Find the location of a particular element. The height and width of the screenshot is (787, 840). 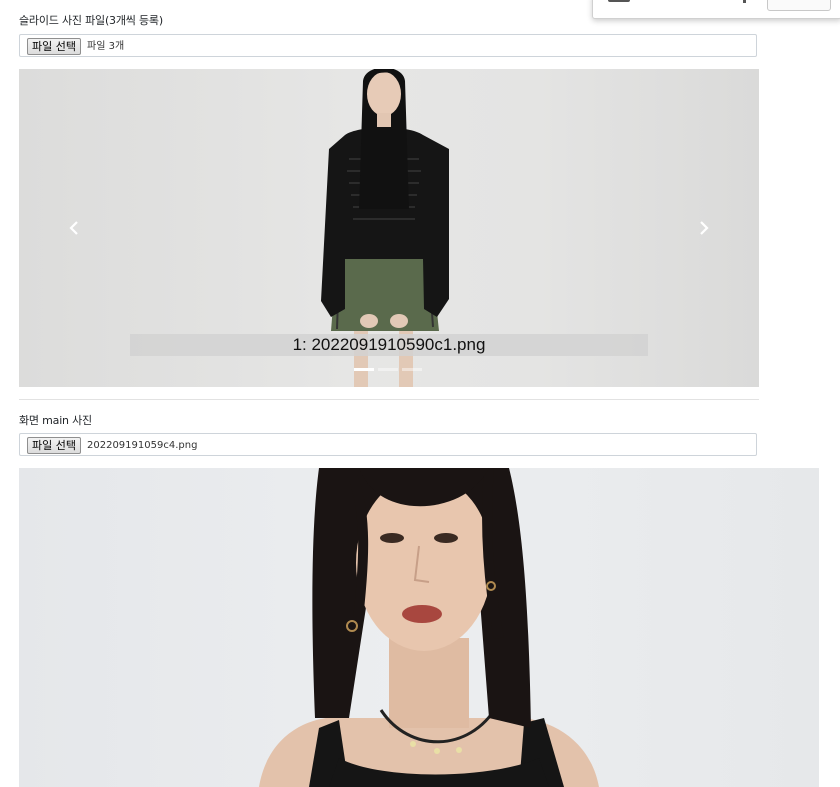

slide-file-select-button: 파일 선택 is located at coordinates (54, 46).